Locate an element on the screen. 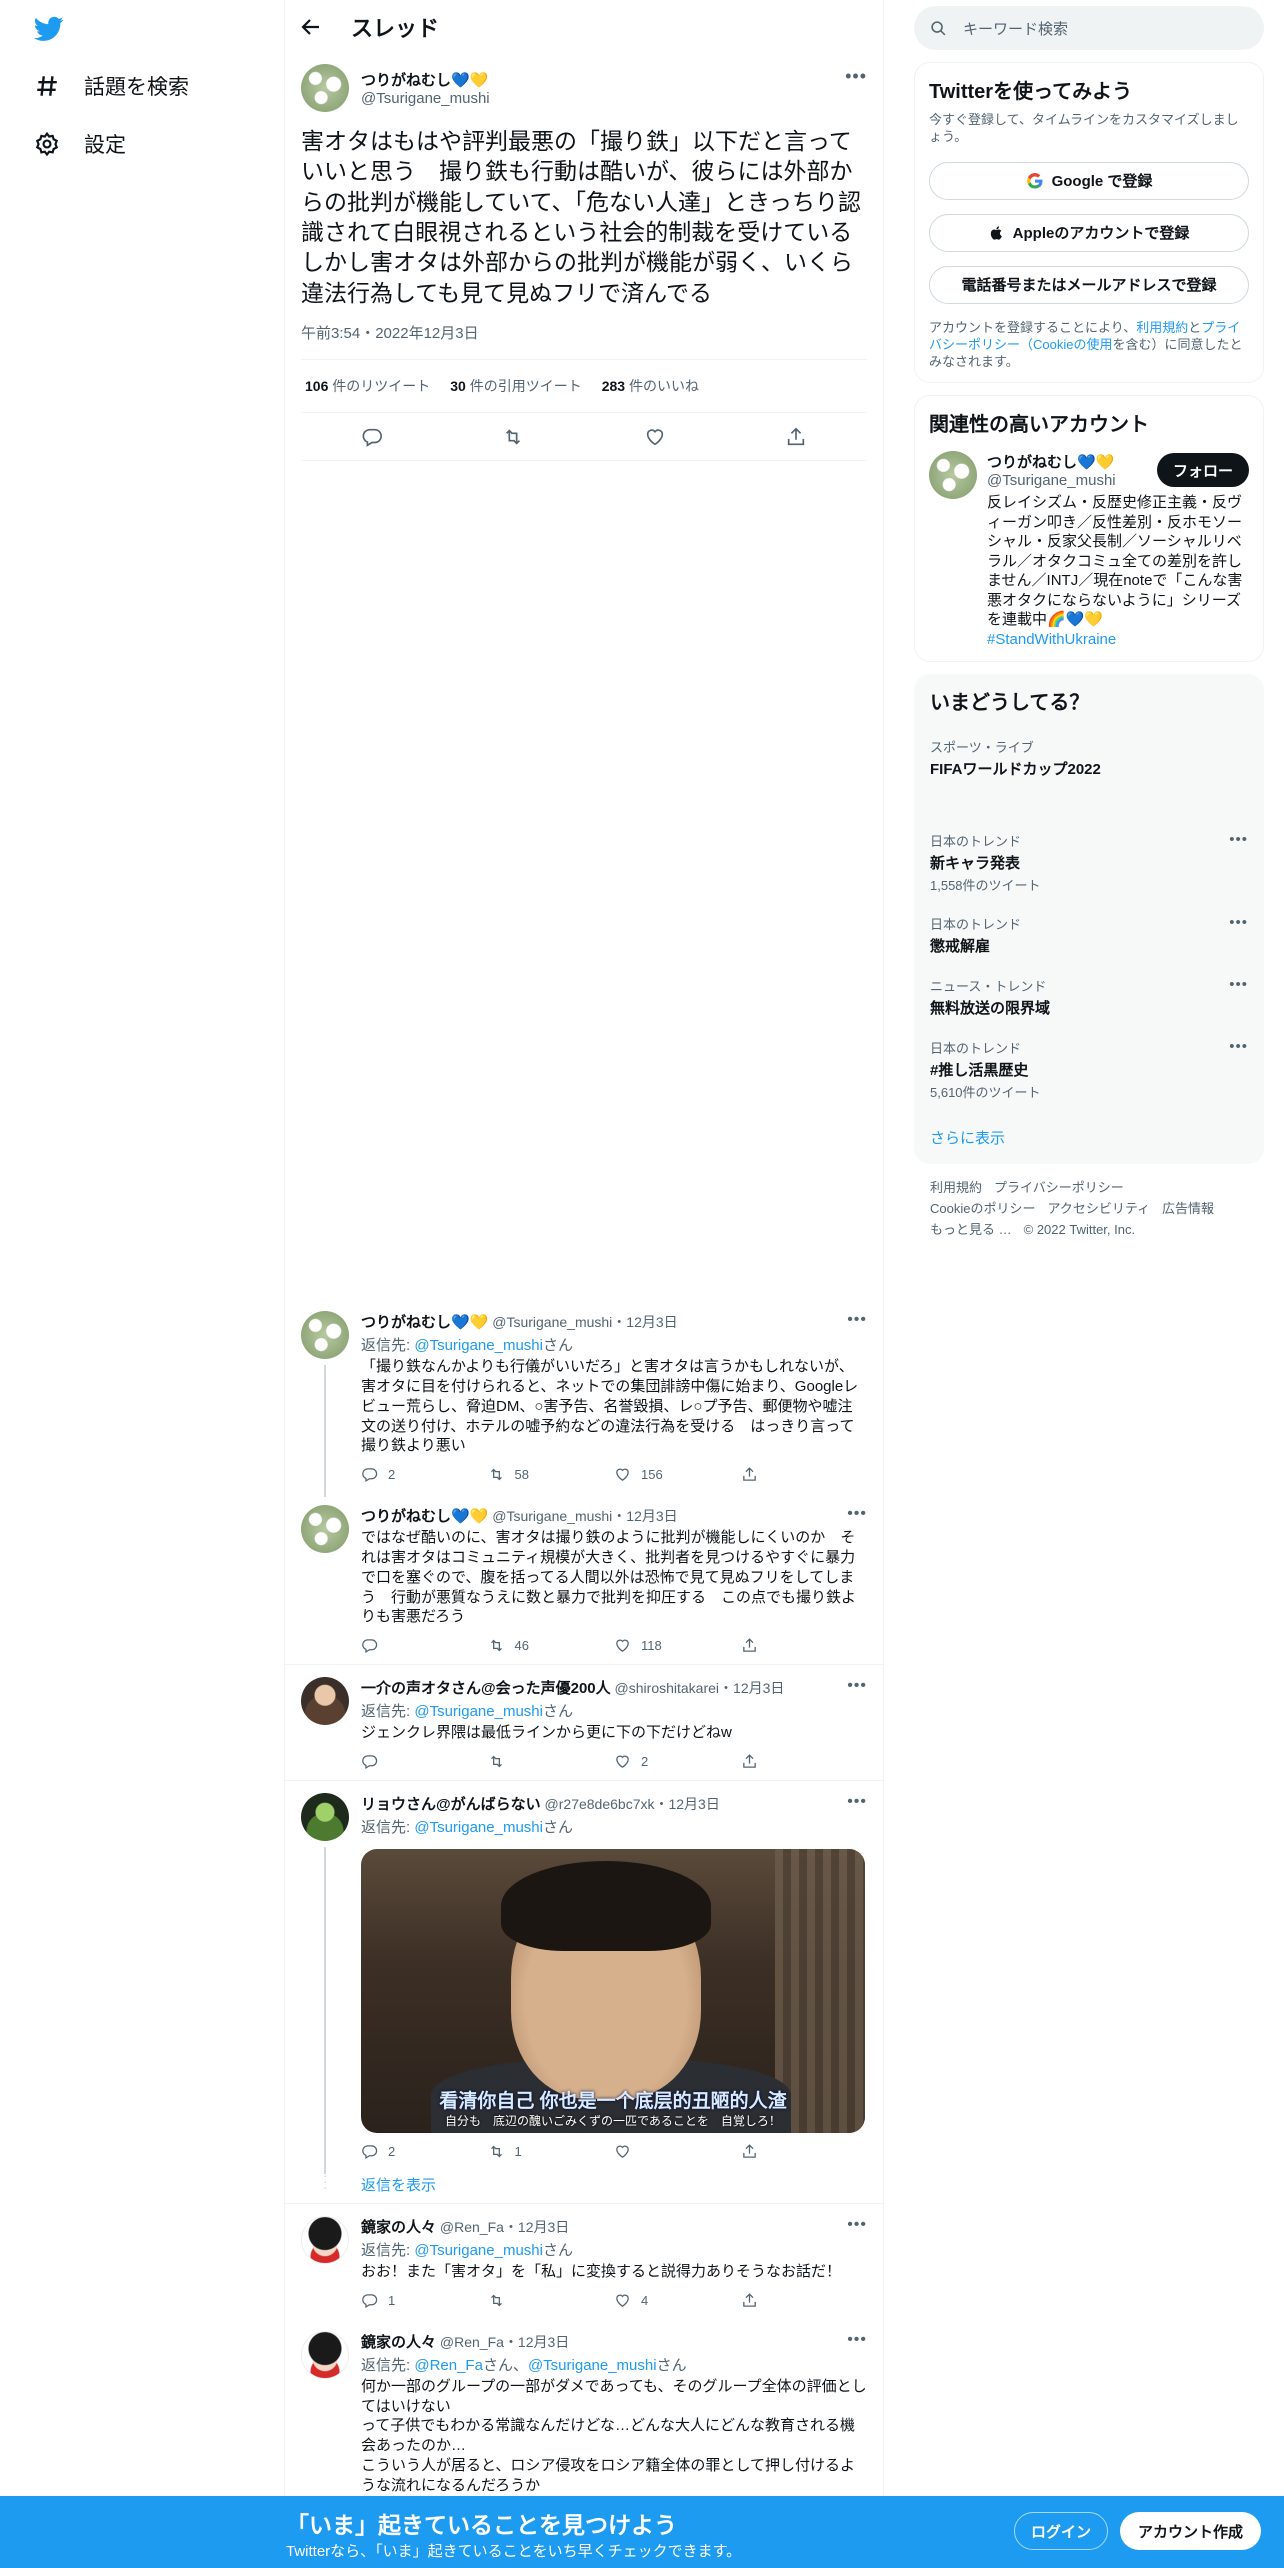 The width and height of the screenshot is (1284, 2568). like-button: 2 is located at coordinates (677, 1761).